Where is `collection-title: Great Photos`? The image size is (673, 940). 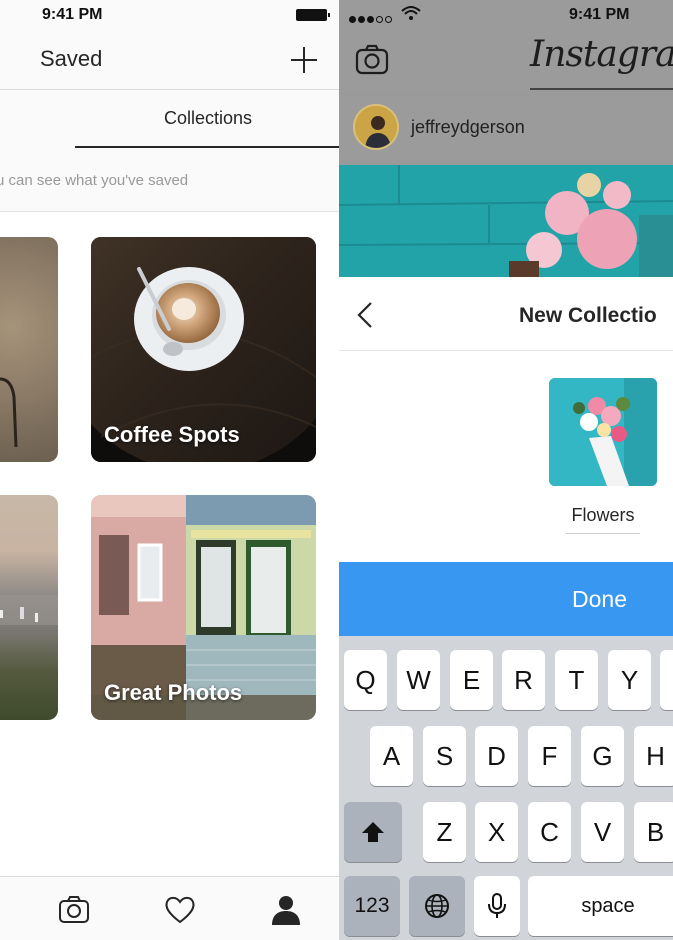 collection-title: Great Photos is located at coordinates (173, 692).